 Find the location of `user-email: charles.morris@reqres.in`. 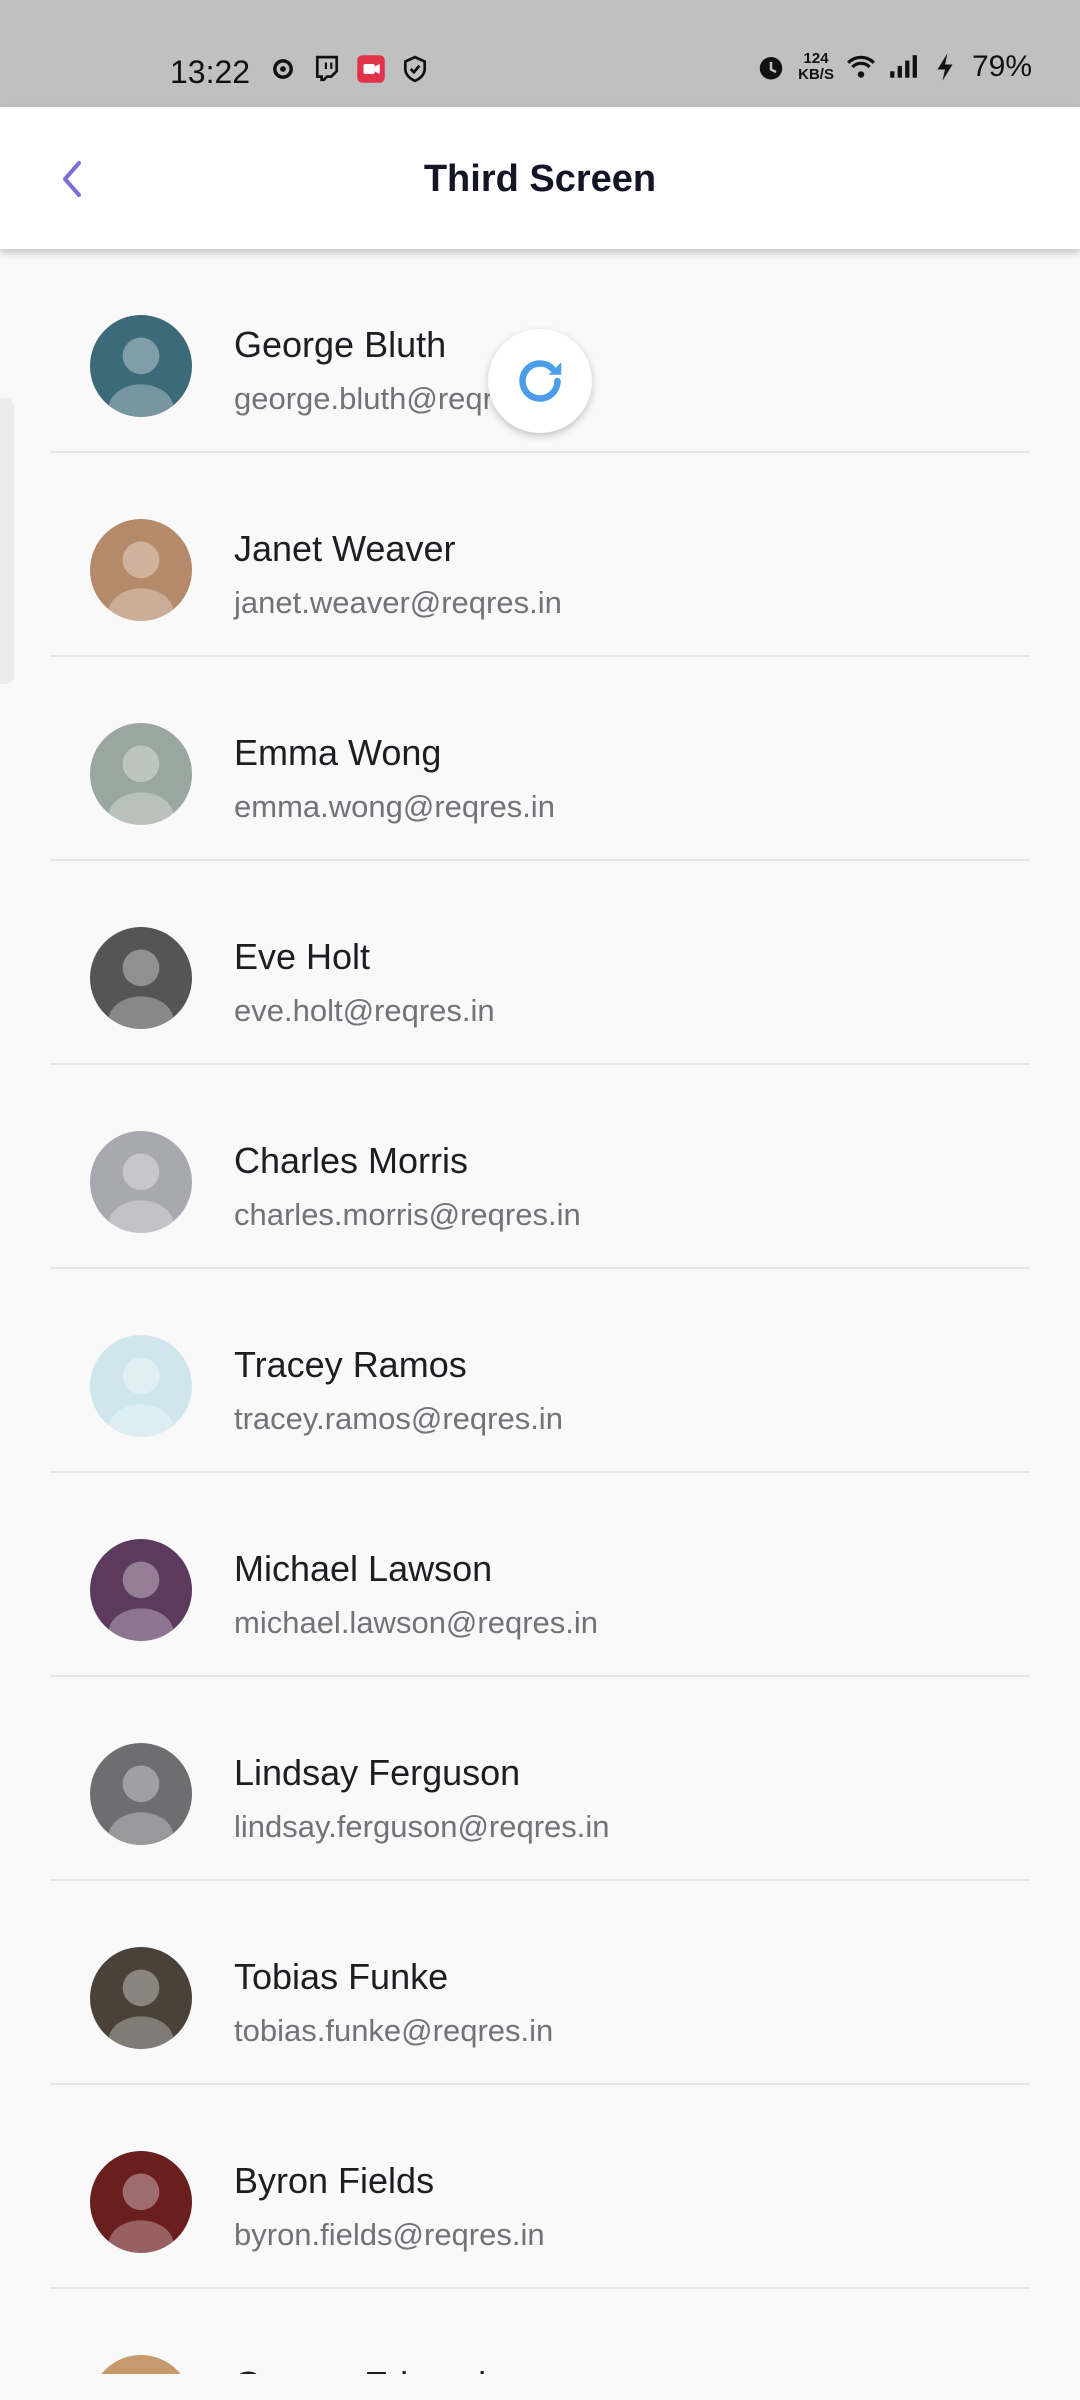

user-email: charles.morris@reqres.in is located at coordinates (407, 1214).